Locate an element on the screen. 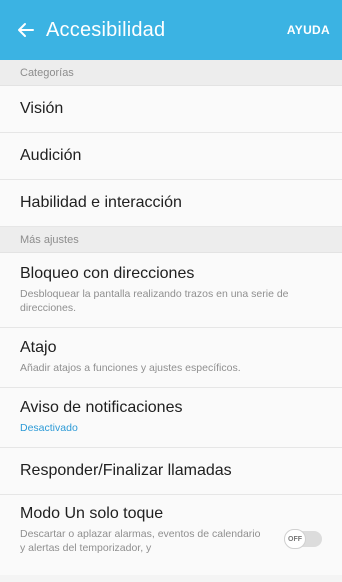 The width and height of the screenshot is (342, 582). setting-label: Responder/Finalizar llamadas is located at coordinates (126, 470).